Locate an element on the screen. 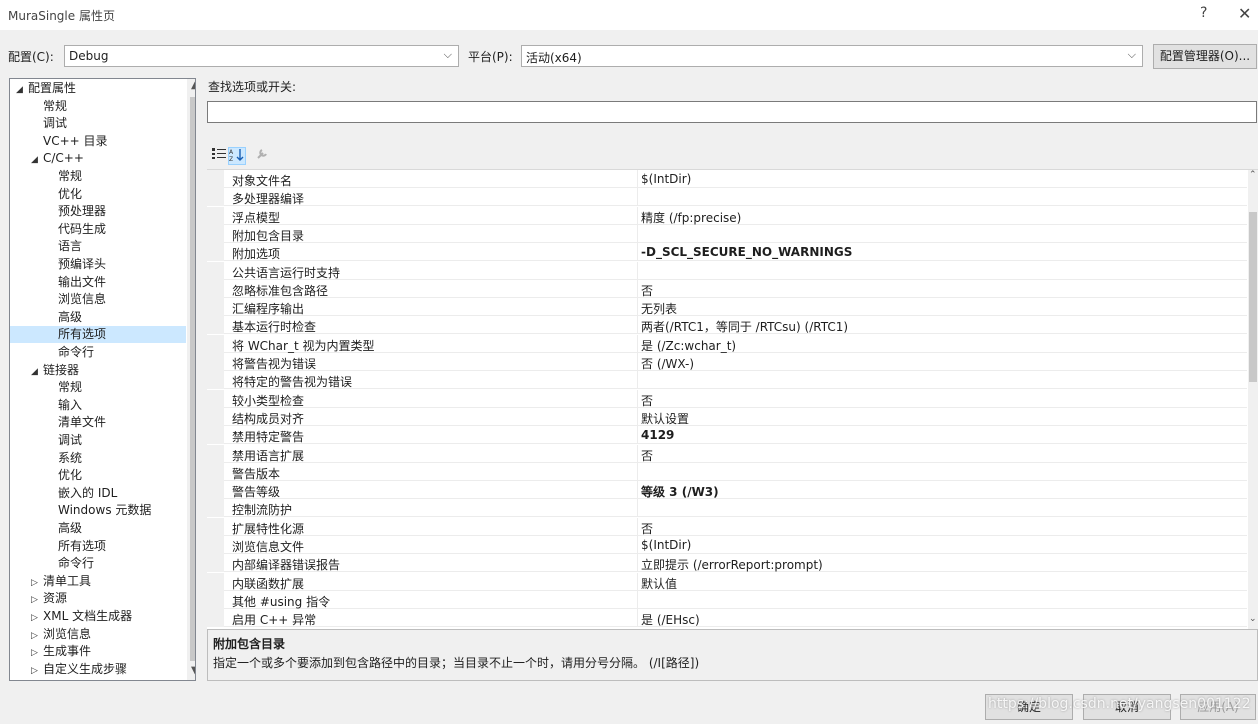 This screenshot has width=1258, height=724. help-button: ? is located at coordinates (1203, 13).